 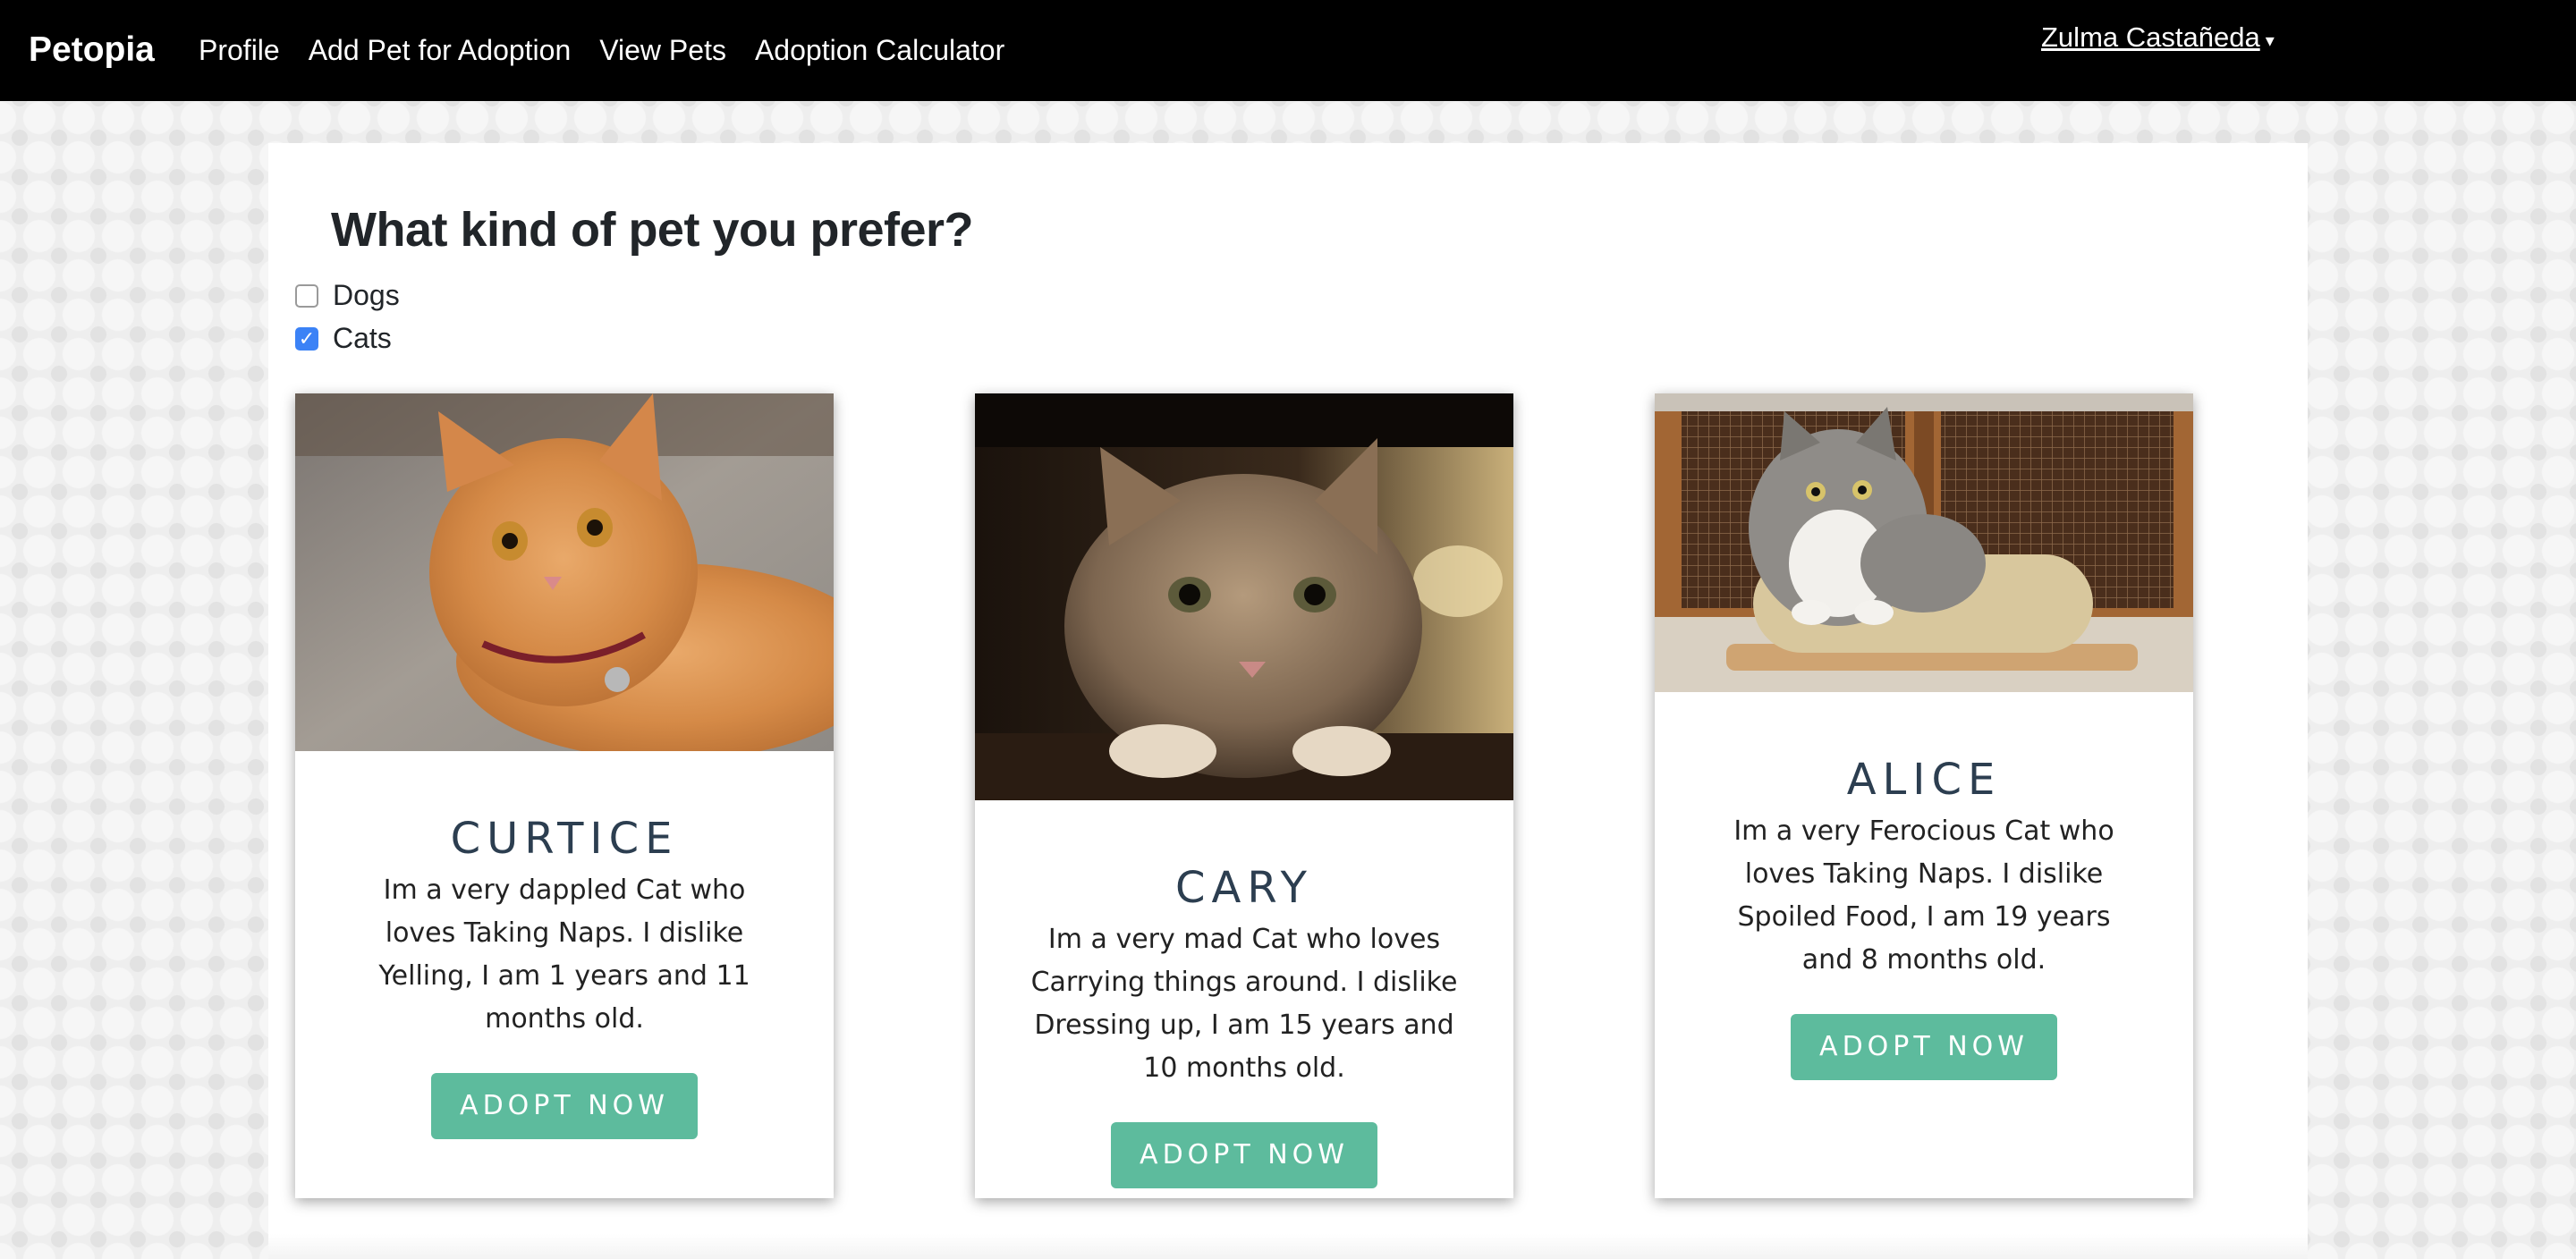 I want to click on caret-down-icon: ▾, so click(x=2270, y=41).